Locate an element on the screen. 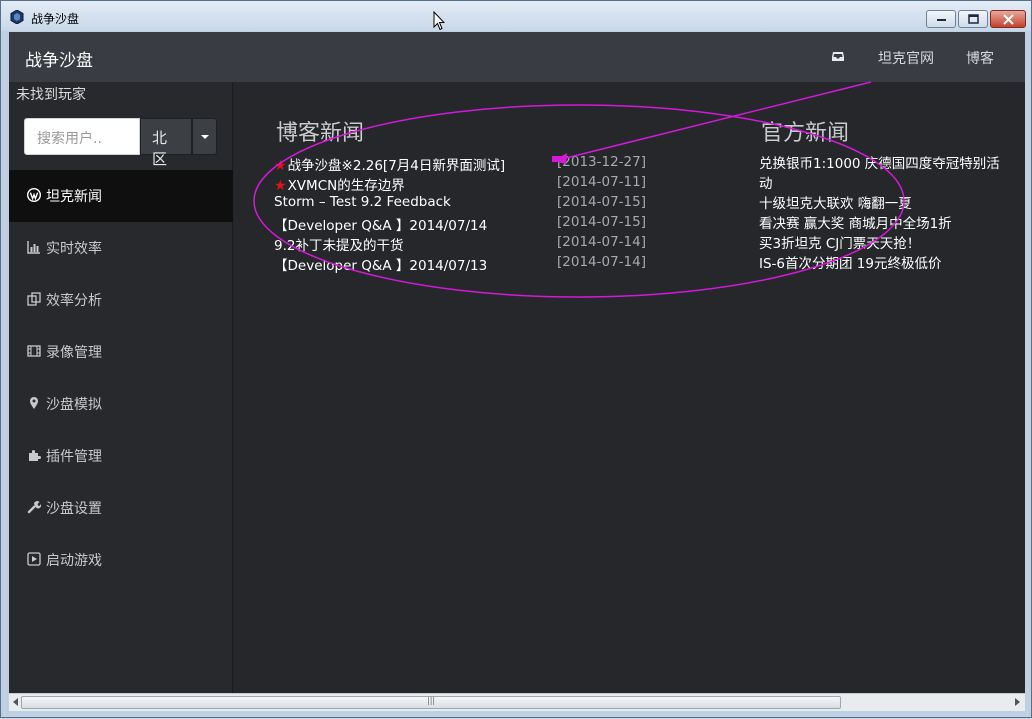 This screenshot has width=1032, height=719. region-dropdown-toggle is located at coordinates (204, 136).